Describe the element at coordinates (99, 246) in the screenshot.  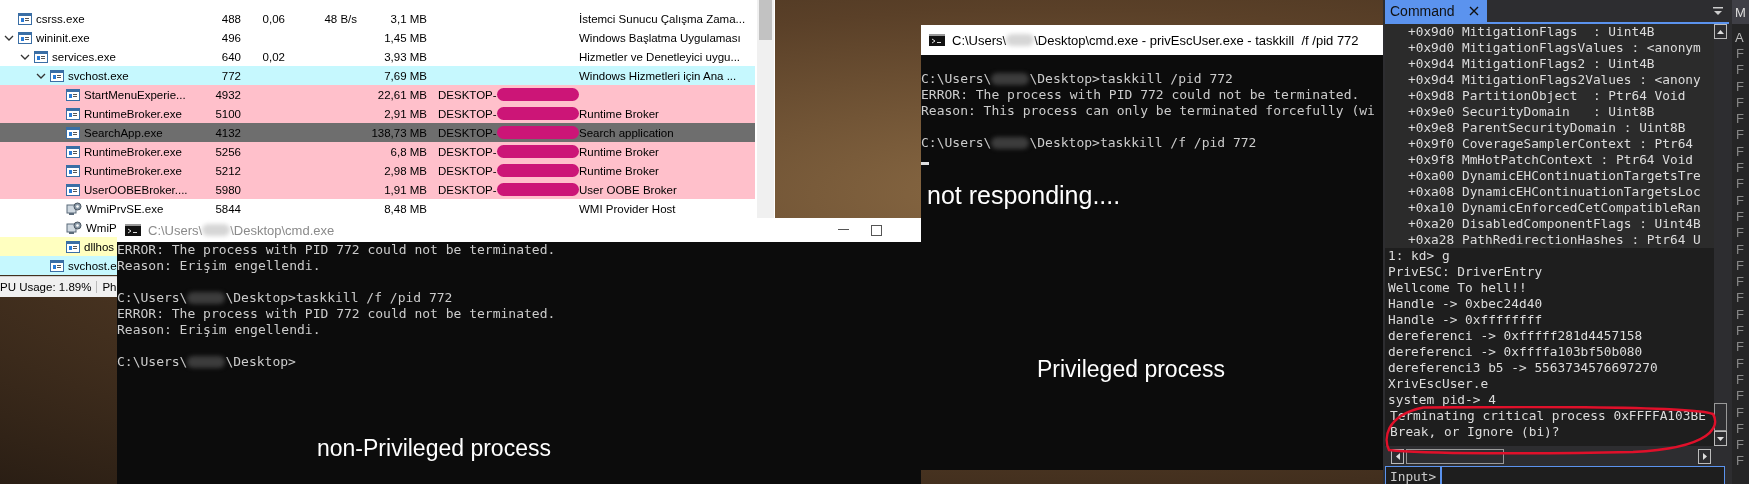
I see `process-name: dllhos` at that location.